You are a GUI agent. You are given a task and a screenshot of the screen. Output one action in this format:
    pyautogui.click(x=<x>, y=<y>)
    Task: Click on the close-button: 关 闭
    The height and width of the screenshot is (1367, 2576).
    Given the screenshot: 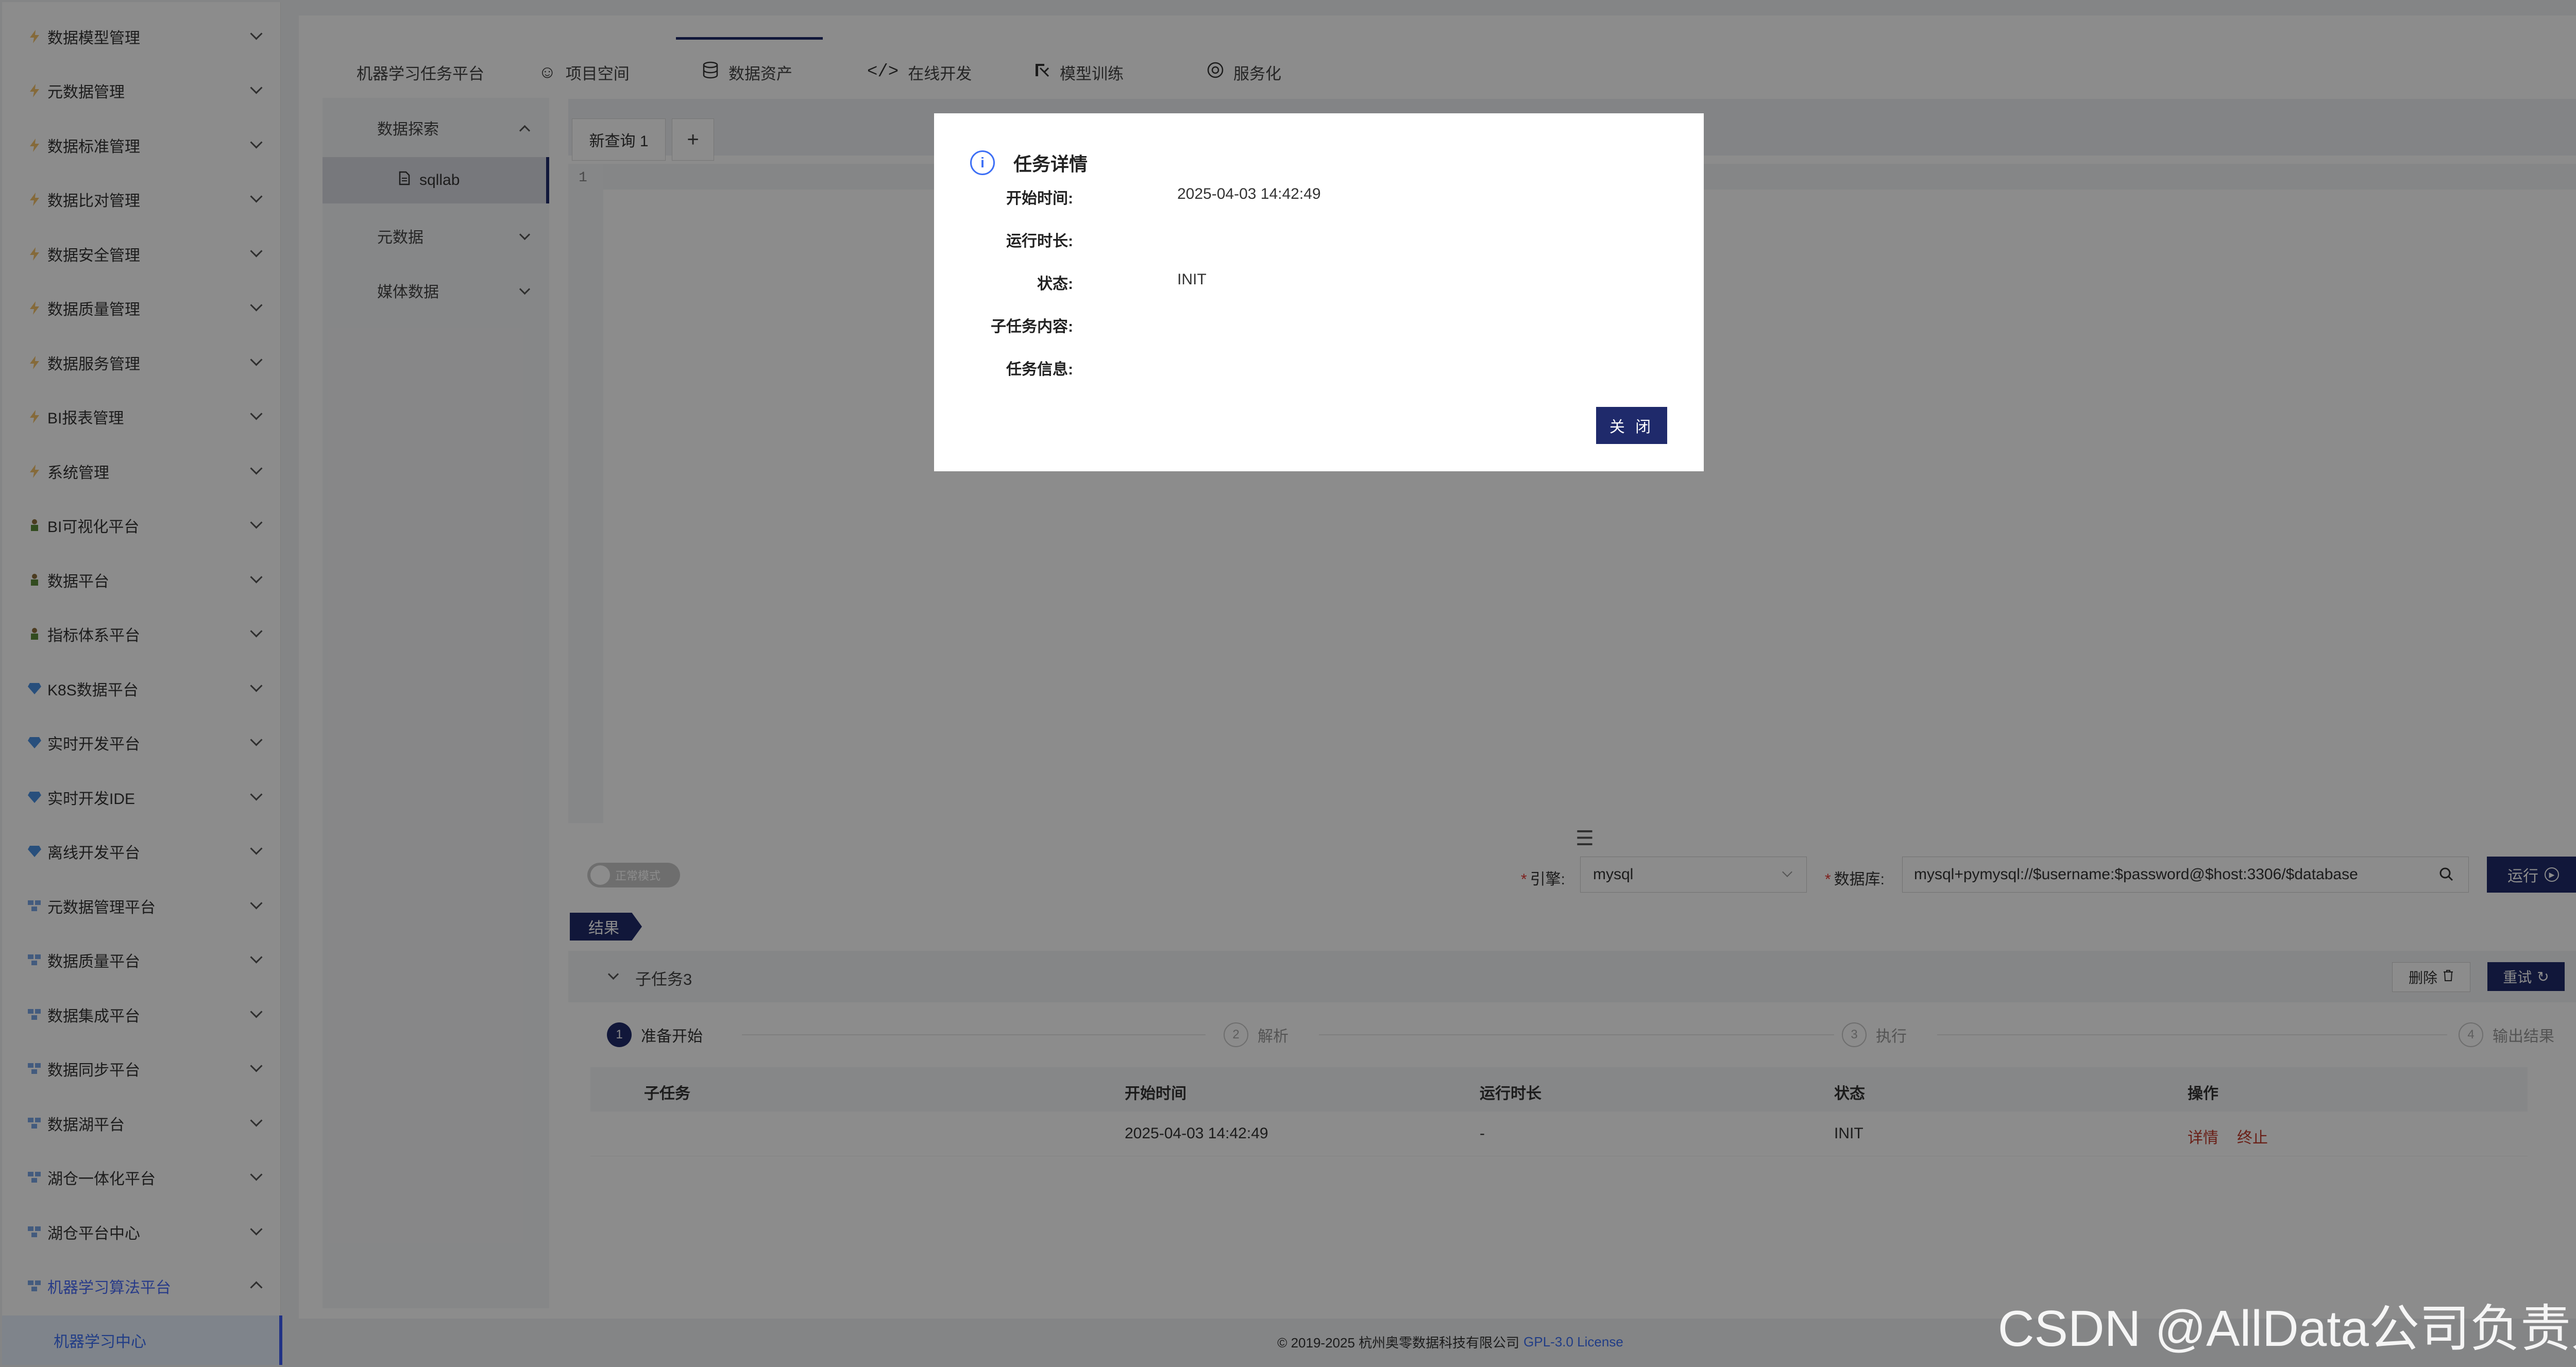 What is the action you would take?
    pyautogui.click(x=1631, y=426)
    